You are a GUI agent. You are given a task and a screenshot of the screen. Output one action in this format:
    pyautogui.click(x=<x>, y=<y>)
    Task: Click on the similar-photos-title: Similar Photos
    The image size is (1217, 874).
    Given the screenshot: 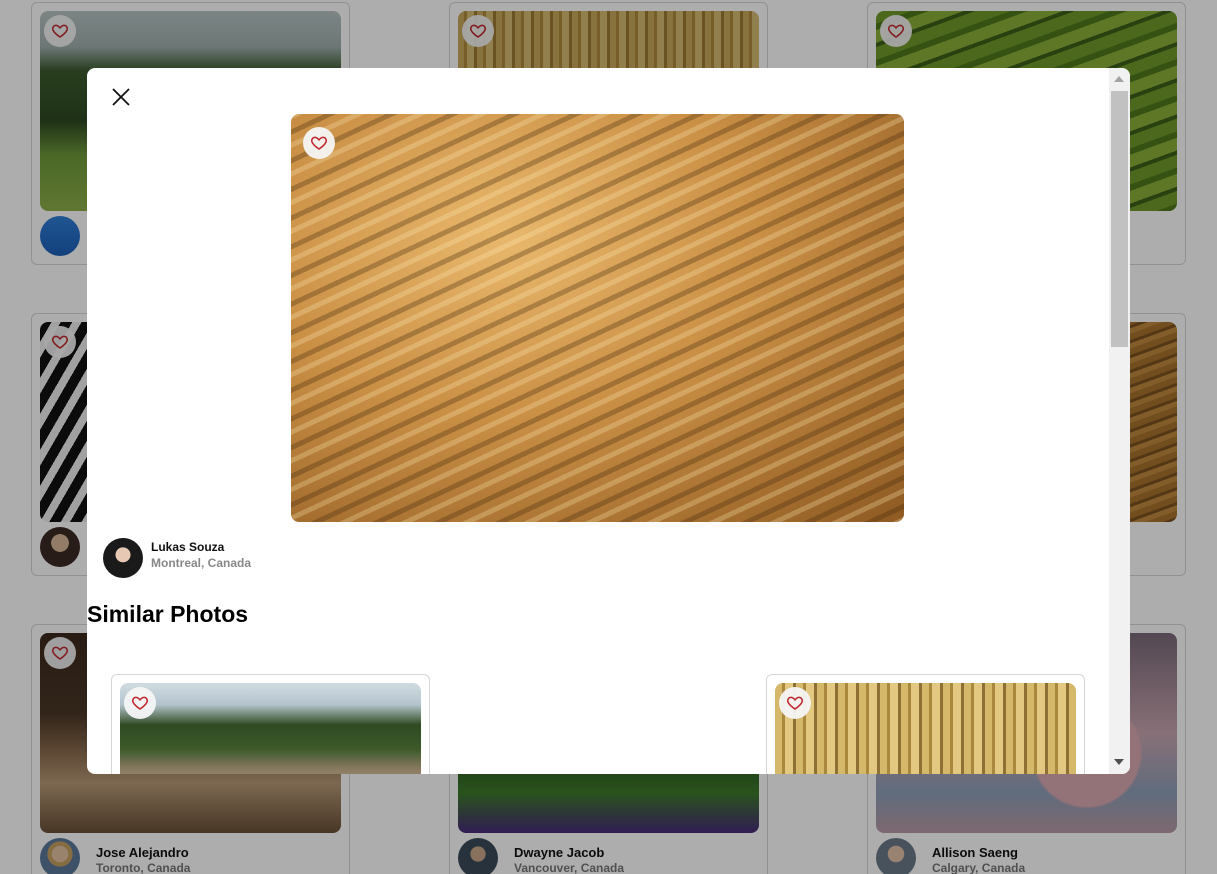 What is the action you would take?
    pyautogui.click(x=168, y=614)
    